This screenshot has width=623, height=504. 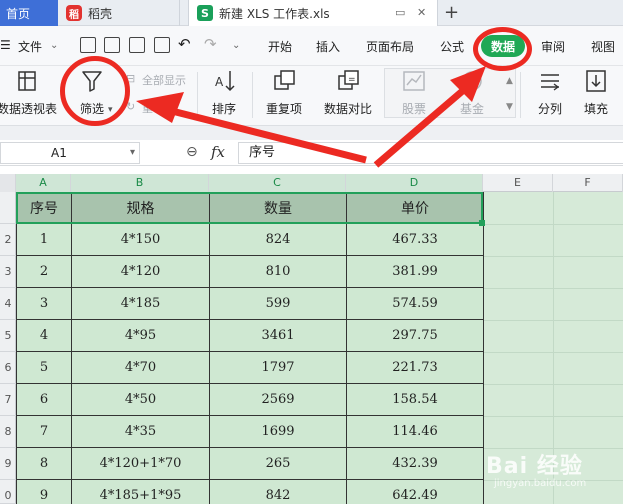 What do you see at coordinates (218, 152) in the screenshot?
I see `function-icon: fx` at bounding box center [218, 152].